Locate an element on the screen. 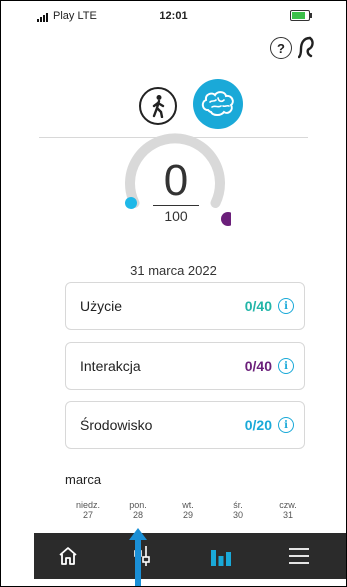 The height and width of the screenshot is (587, 347). metric-value: 0/20 is located at coordinates (258, 425).